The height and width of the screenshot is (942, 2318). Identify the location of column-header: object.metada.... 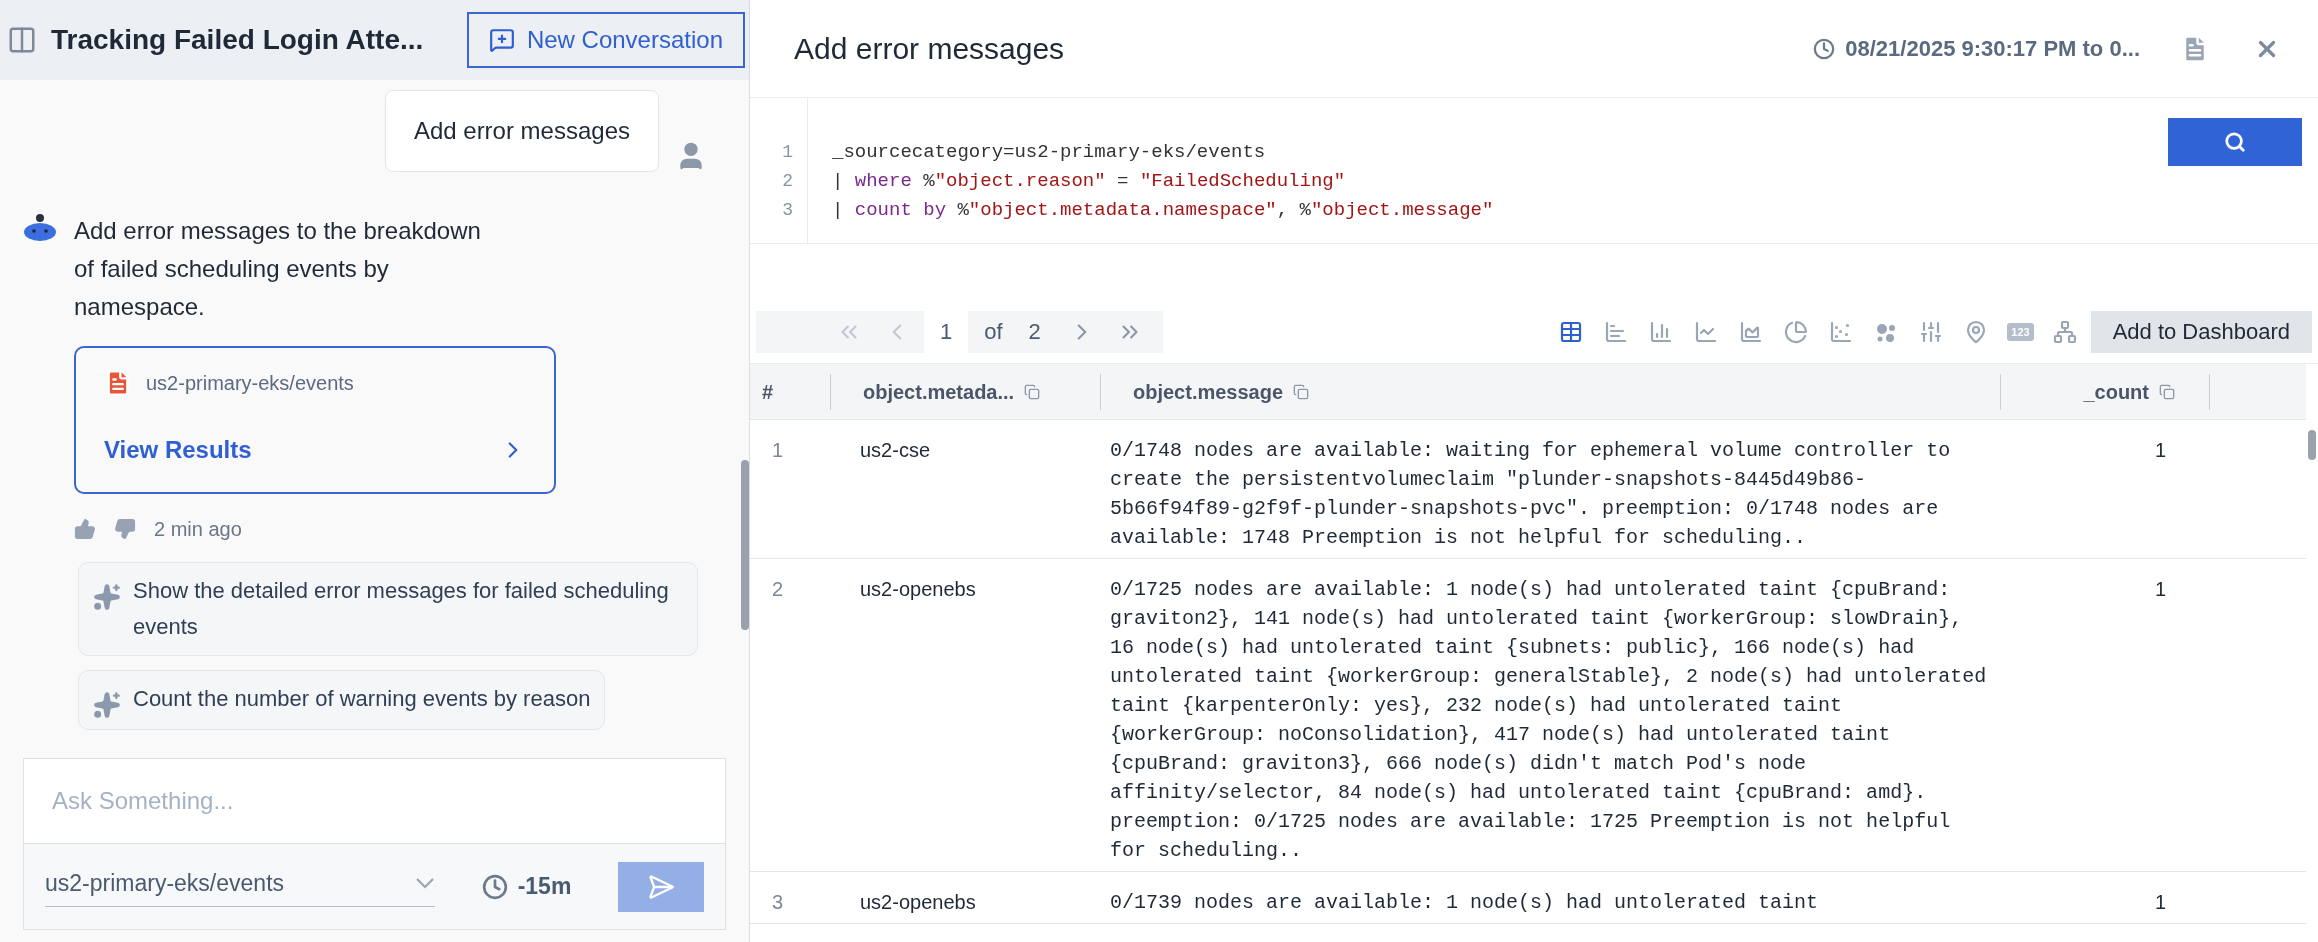
(939, 391).